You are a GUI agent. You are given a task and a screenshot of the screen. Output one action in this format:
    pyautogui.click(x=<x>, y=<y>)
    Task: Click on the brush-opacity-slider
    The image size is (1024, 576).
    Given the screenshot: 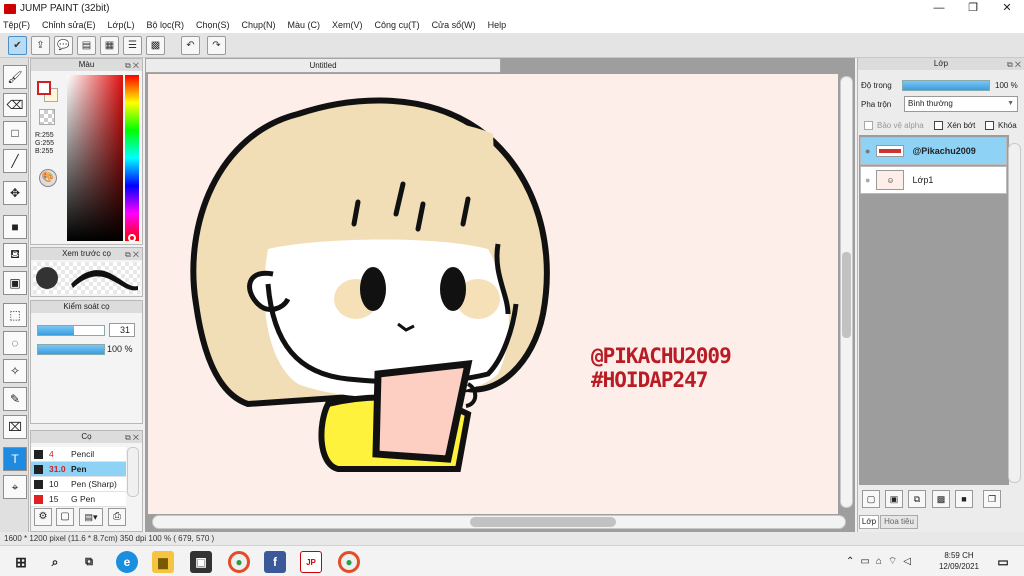 What is the action you would take?
    pyautogui.click(x=71, y=349)
    